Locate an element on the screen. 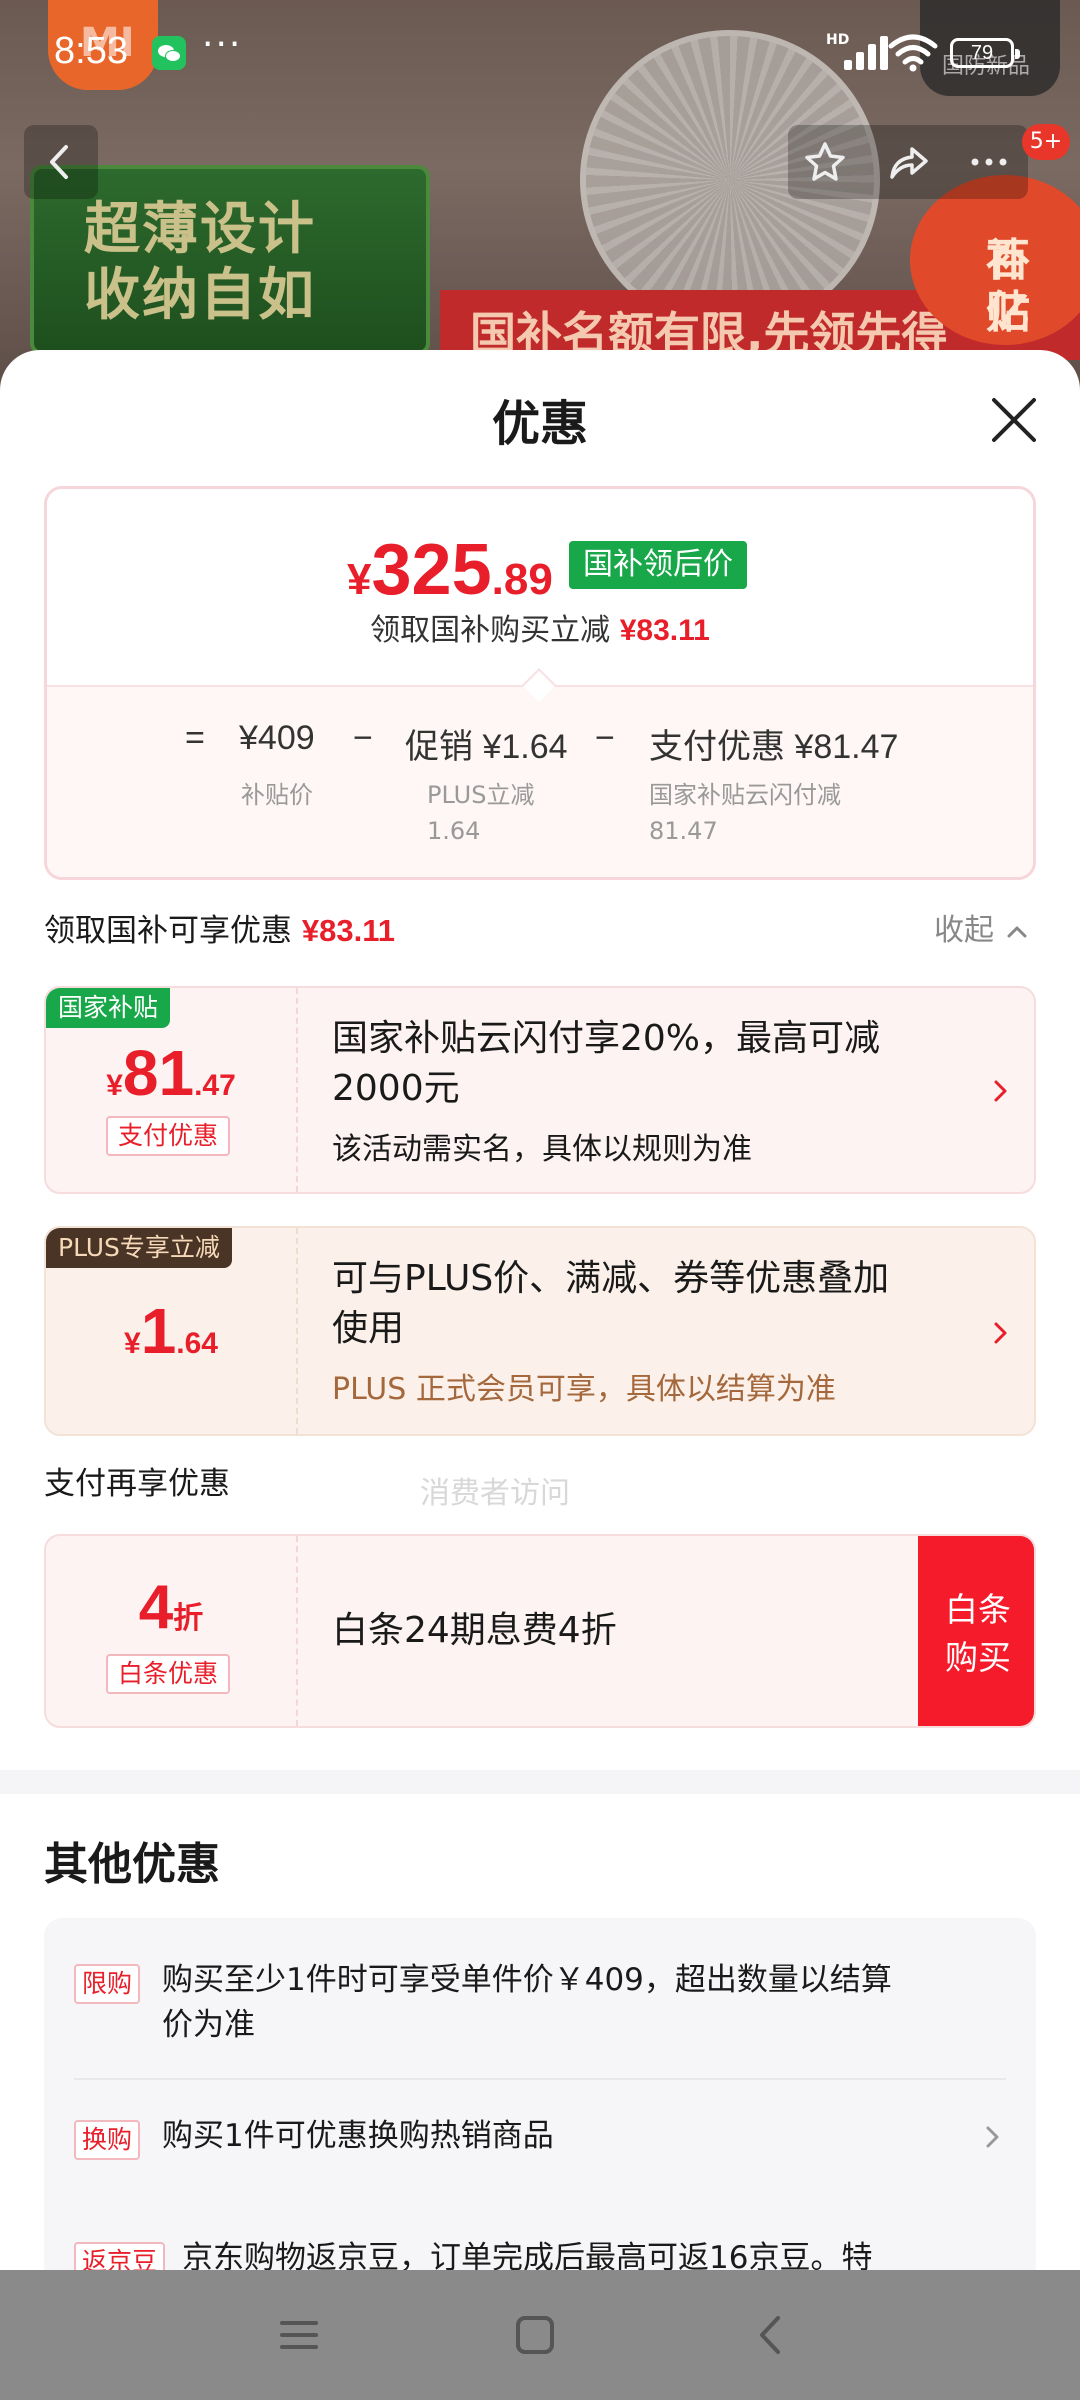 The height and width of the screenshot is (2400, 1080). home-icon is located at coordinates (535, 2335).